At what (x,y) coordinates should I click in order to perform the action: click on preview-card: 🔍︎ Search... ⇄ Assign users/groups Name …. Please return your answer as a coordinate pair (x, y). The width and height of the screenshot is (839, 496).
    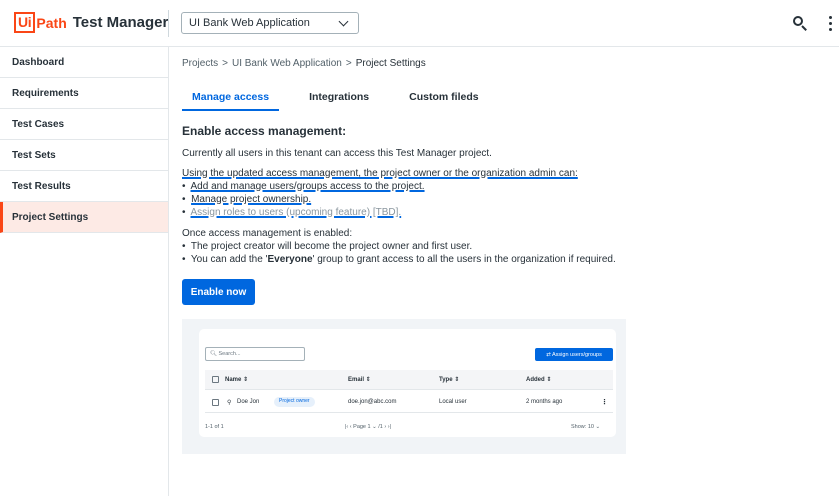
    Looking at the image, I should click on (407, 383).